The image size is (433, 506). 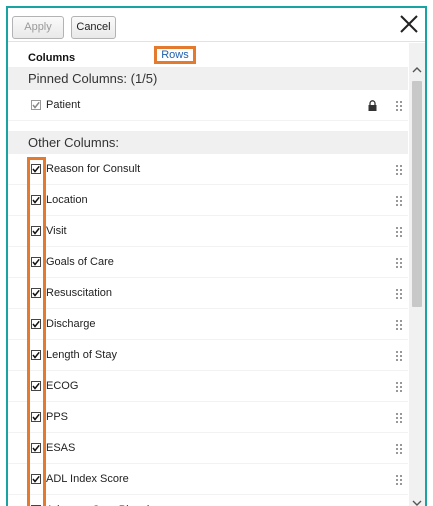 I want to click on pinned-column-row: Patient, so click(x=208, y=105).